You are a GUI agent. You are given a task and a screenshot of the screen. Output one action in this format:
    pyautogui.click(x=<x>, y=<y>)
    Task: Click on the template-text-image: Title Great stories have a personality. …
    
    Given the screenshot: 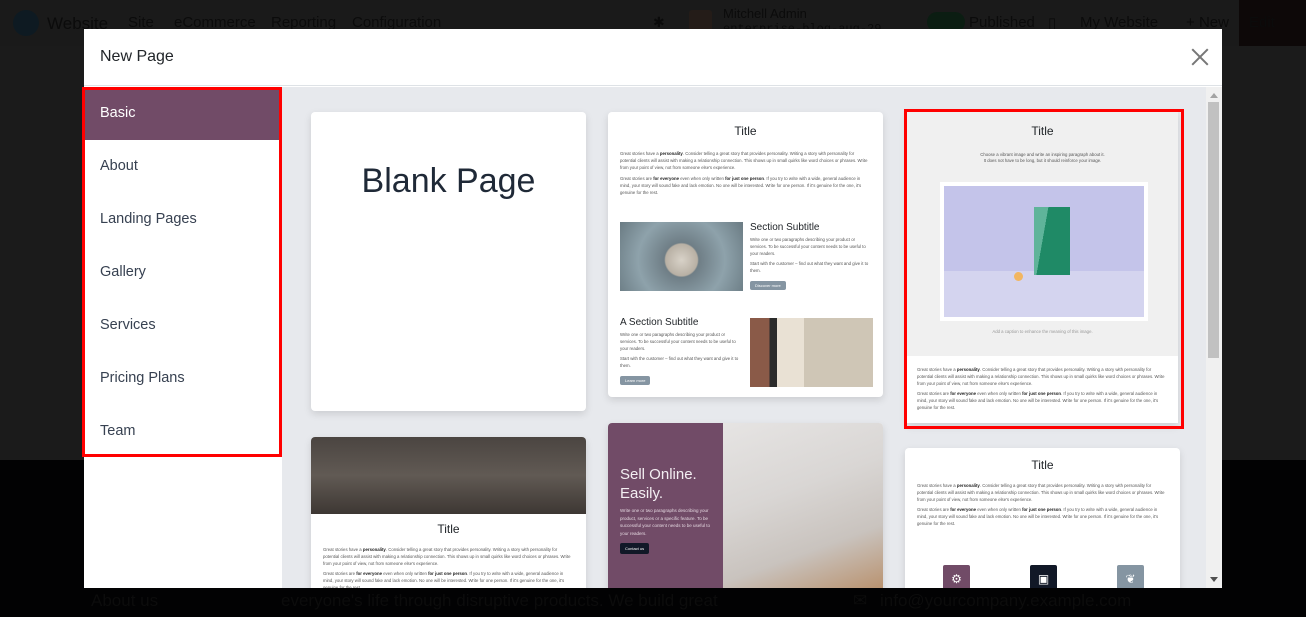 What is the action you would take?
    pyautogui.click(x=745, y=254)
    